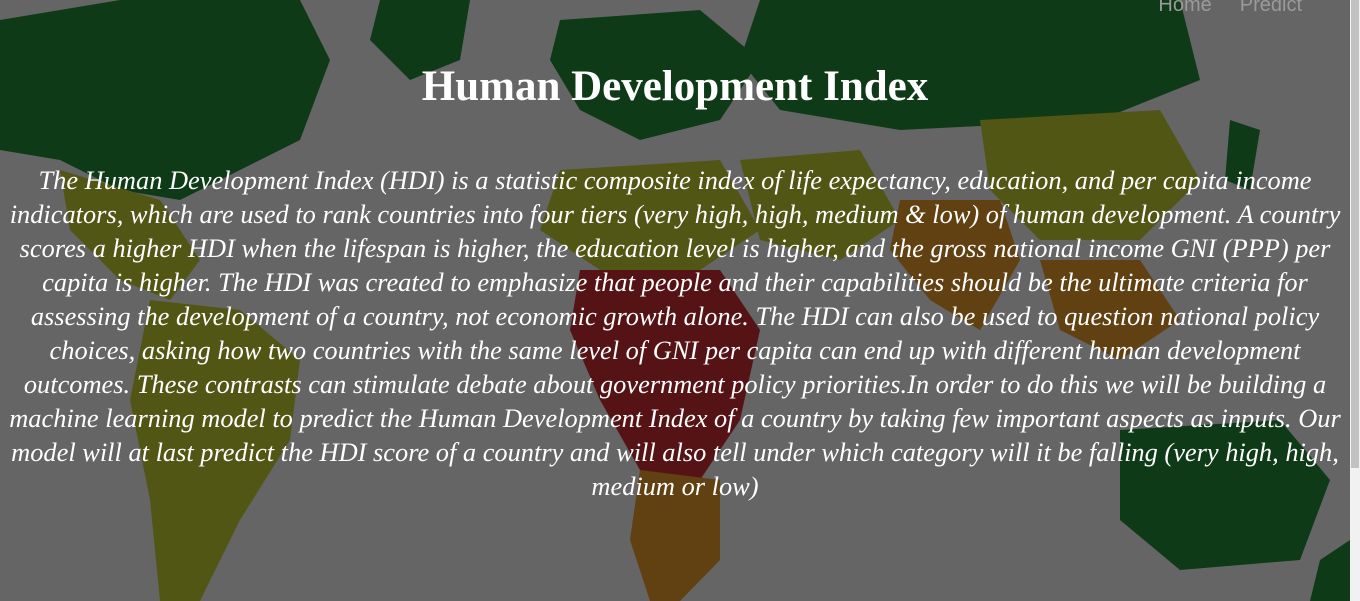 Image resolution: width=1360 pixels, height=601 pixels. Describe the element at coordinates (1184, 8) in the screenshot. I see `nav-home-link: Home` at that location.